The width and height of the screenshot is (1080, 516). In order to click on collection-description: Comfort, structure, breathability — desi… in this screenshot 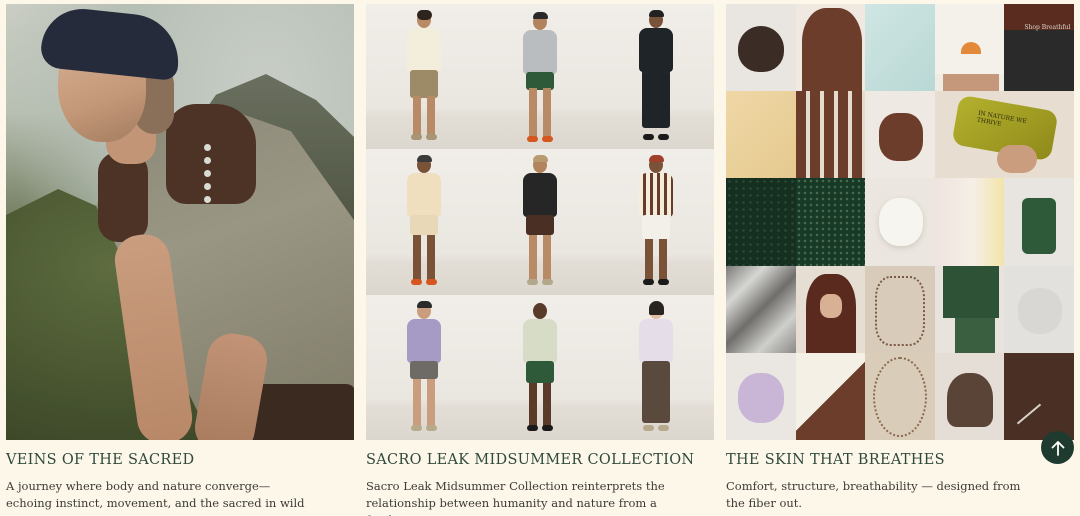, I will do `click(873, 494)`.